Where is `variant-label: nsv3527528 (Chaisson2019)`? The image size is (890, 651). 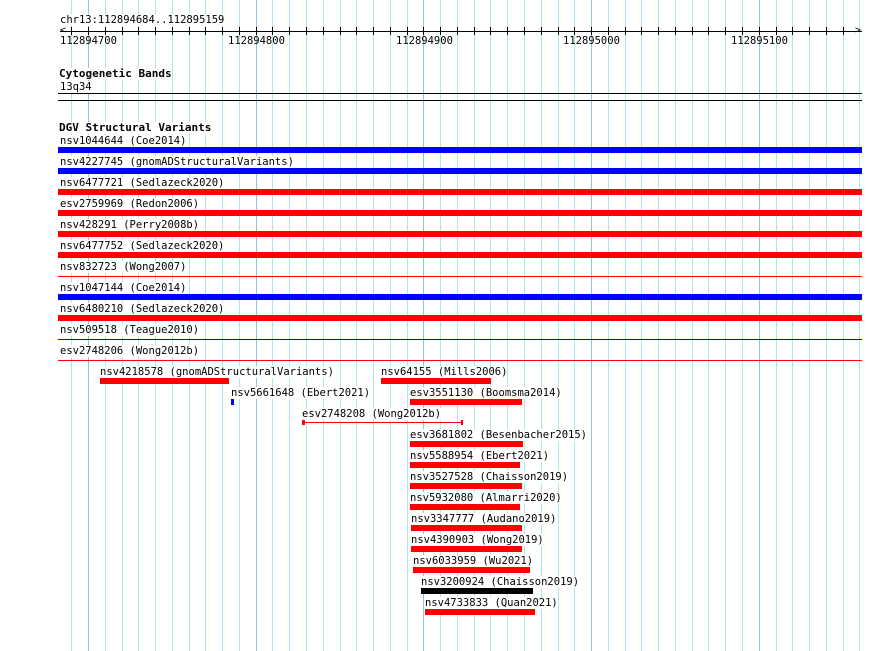 variant-label: nsv3527528 (Chaisson2019) is located at coordinates (489, 477).